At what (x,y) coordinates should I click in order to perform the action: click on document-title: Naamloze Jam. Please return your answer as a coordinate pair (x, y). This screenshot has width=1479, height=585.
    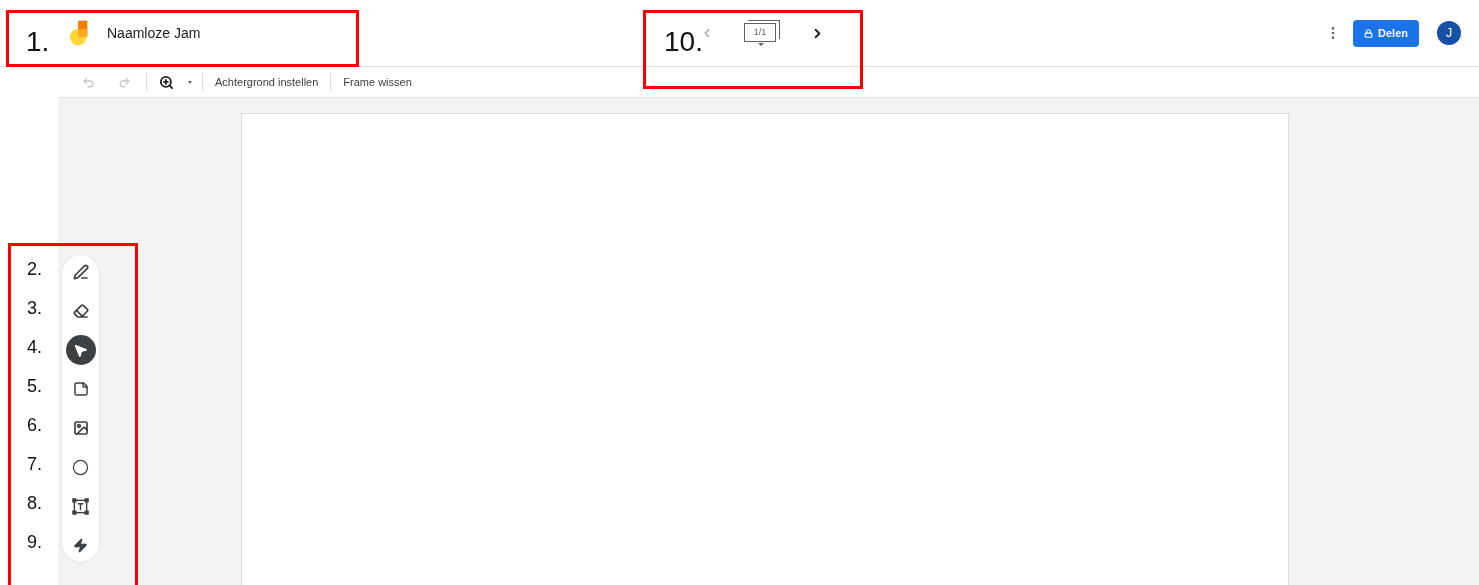
    Looking at the image, I should click on (154, 33).